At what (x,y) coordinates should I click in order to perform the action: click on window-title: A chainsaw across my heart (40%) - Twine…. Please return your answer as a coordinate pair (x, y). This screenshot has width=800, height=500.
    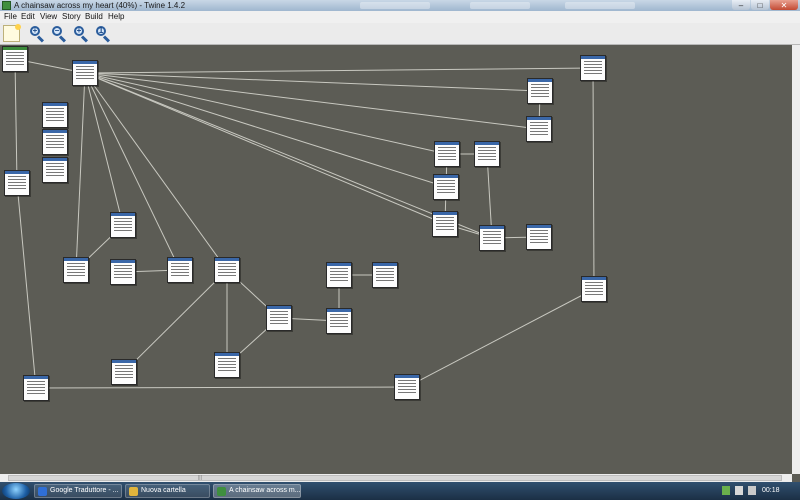
    Looking at the image, I should click on (100, 5).